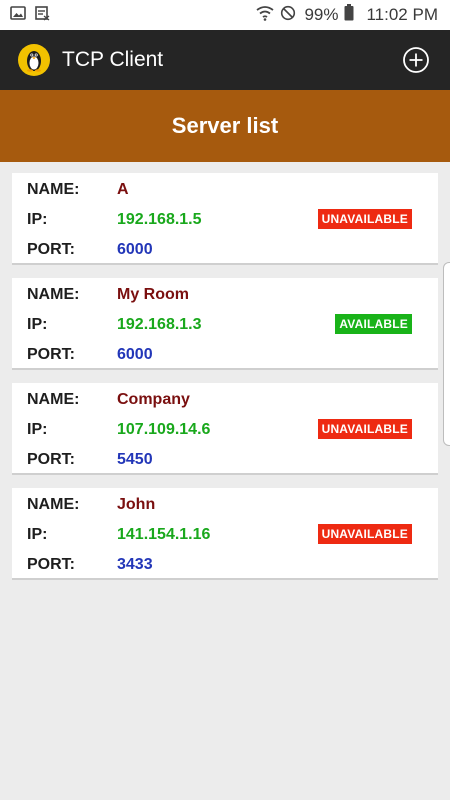 This screenshot has width=450, height=800. What do you see at coordinates (135, 459) in the screenshot?
I see `server-port: 5450` at bounding box center [135, 459].